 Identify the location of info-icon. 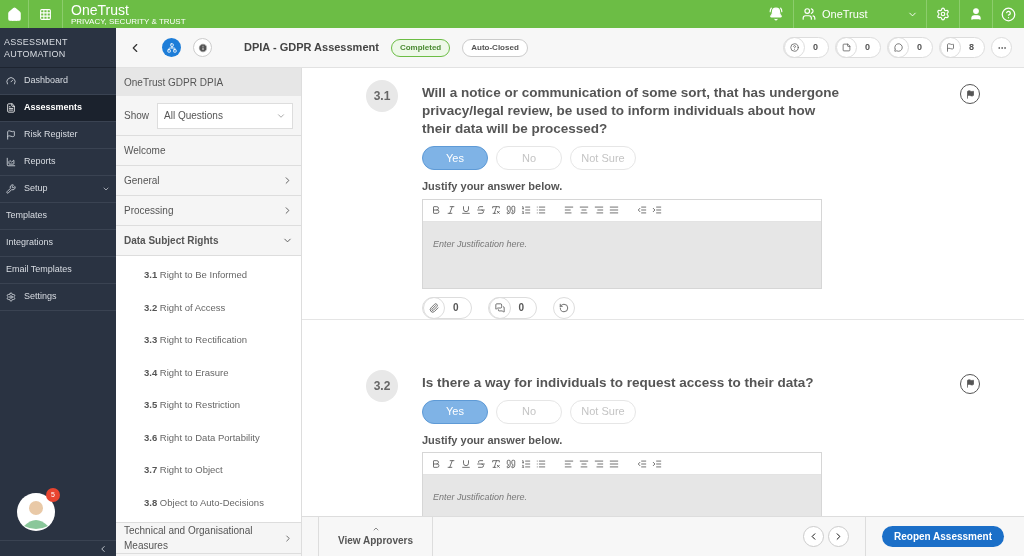
(202, 47).